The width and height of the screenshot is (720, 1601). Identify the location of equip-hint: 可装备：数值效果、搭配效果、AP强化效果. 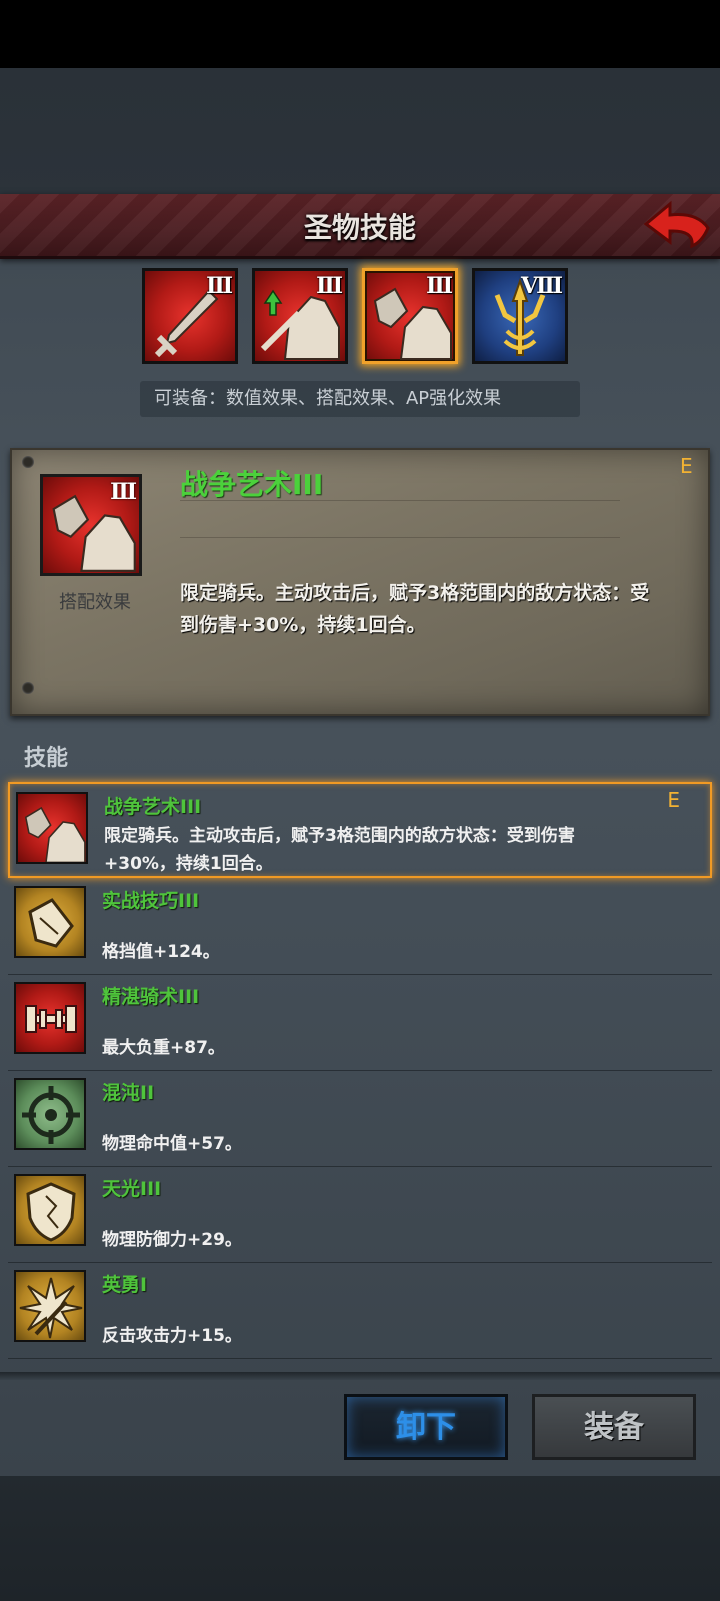
(360, 399).